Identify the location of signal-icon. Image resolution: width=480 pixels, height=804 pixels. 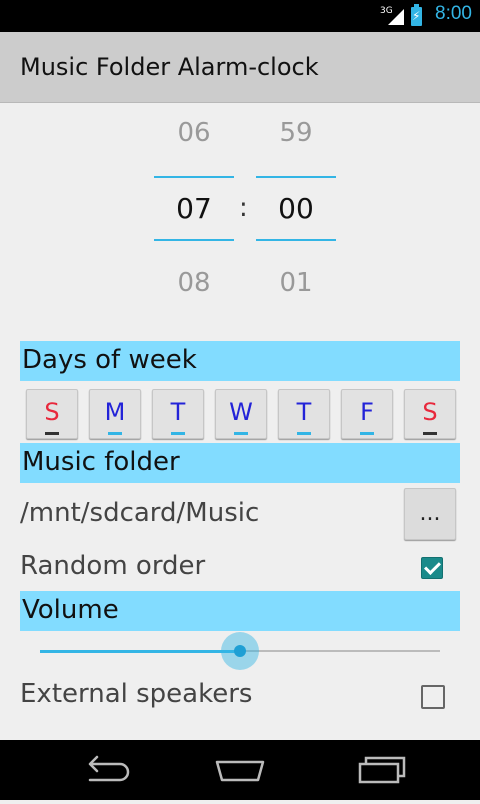
(396, 17).